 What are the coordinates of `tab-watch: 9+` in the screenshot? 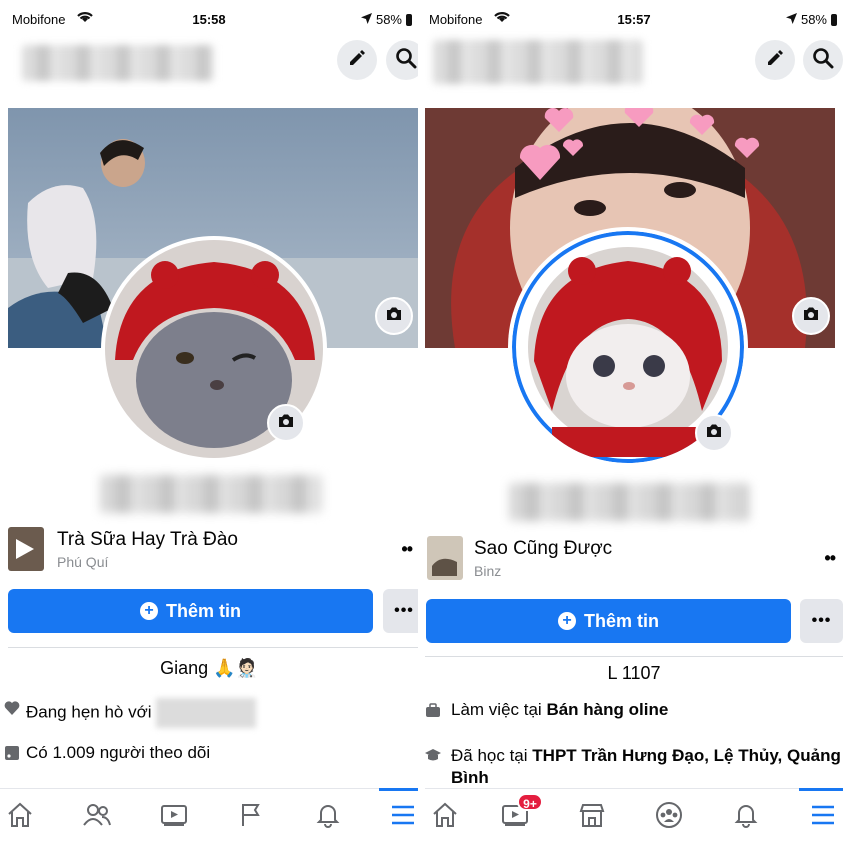 It's located at (519, 815).